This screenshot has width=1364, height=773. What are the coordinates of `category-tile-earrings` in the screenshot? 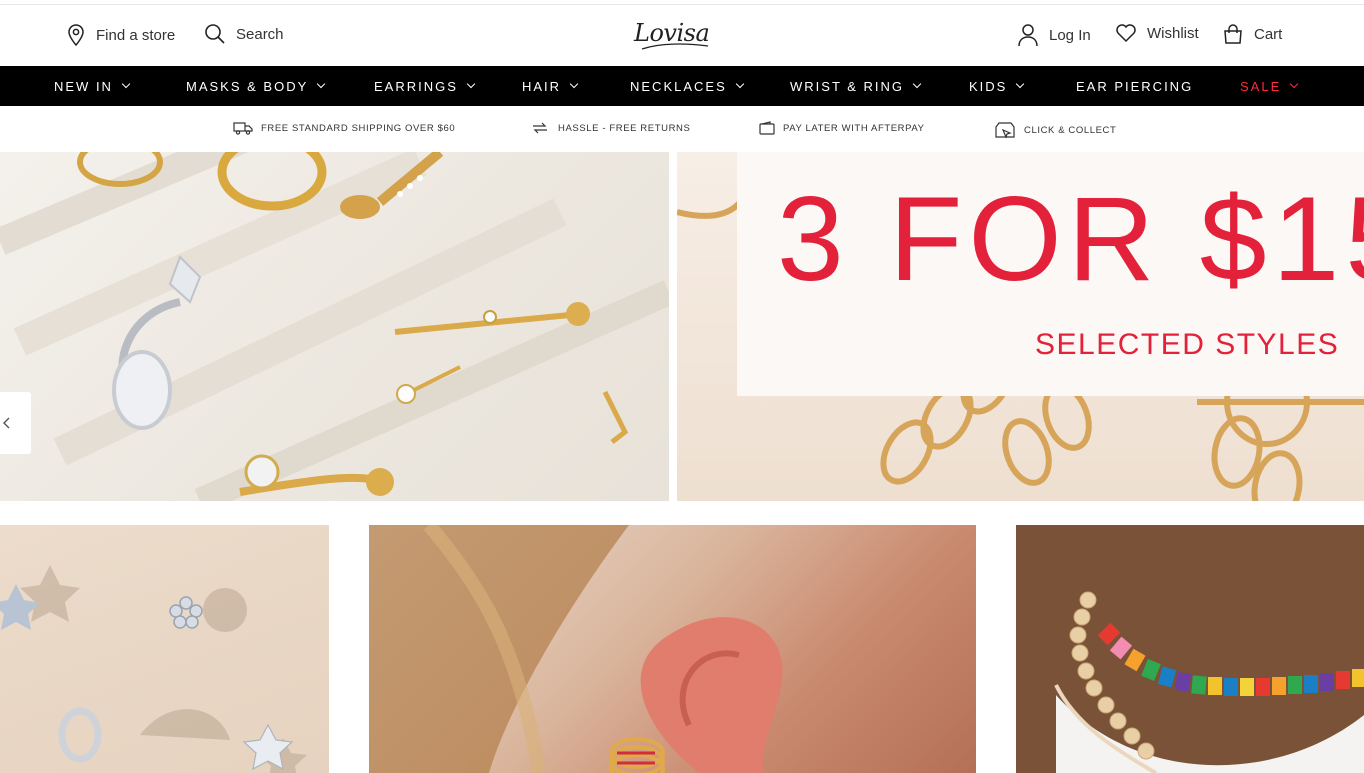 It's located at (164, 649).